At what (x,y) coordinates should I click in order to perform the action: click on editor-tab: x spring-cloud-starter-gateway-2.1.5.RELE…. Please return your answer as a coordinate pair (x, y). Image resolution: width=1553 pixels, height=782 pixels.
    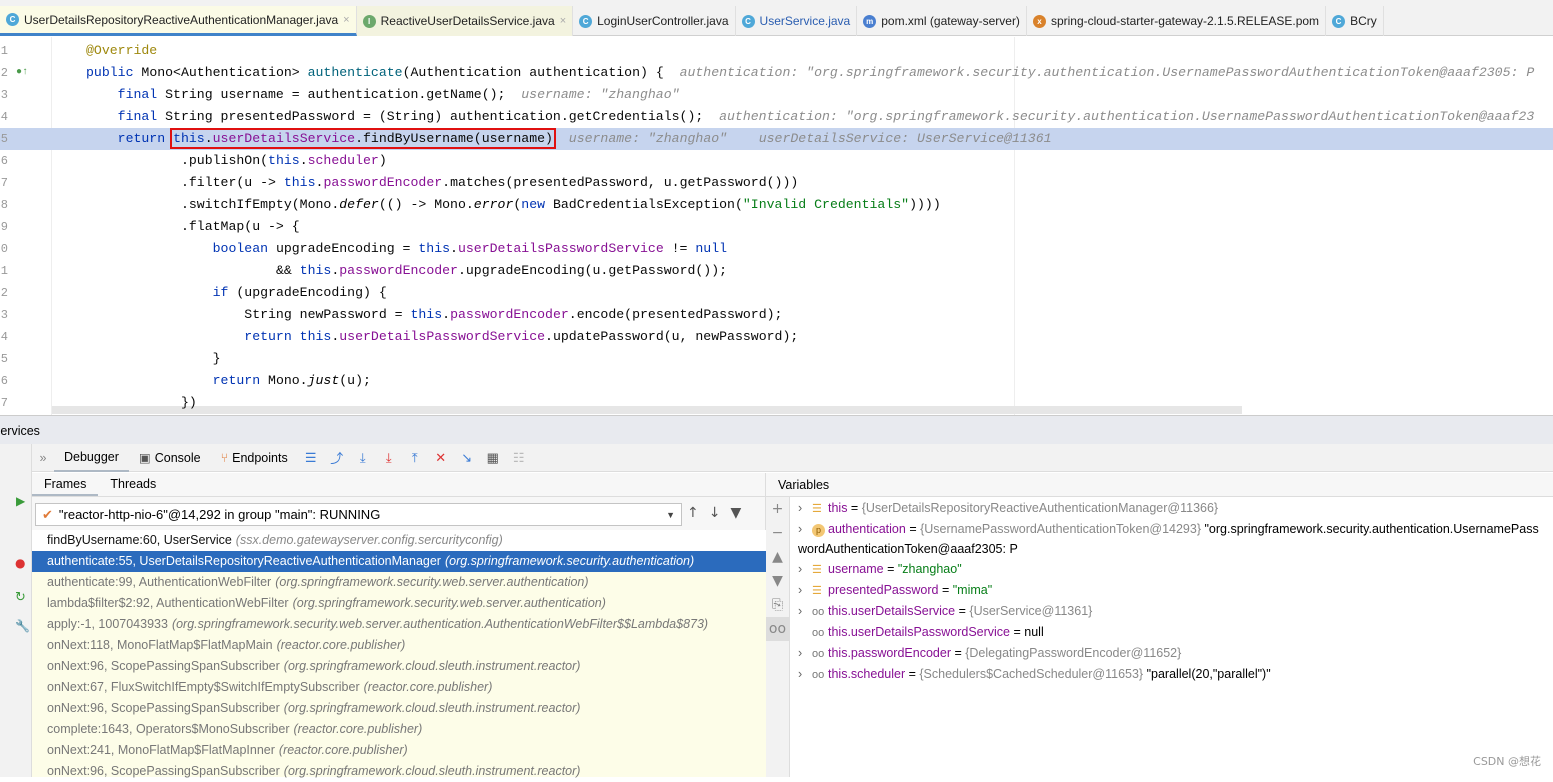
    Looking at the image, I should click on (1177, 21).